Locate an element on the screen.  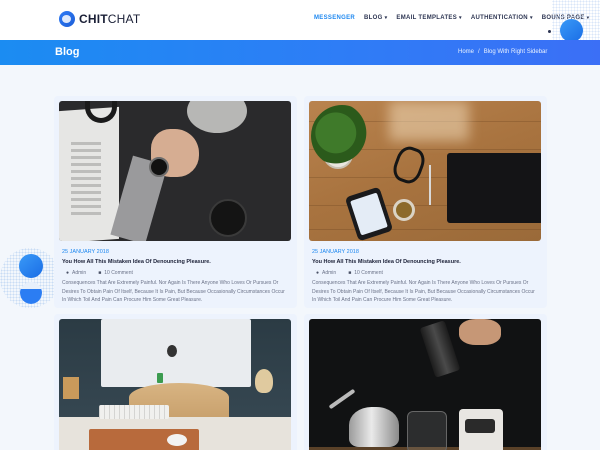
breadcrumb-current: Blog With Right Sidebar is located at coordinates (515, 52).